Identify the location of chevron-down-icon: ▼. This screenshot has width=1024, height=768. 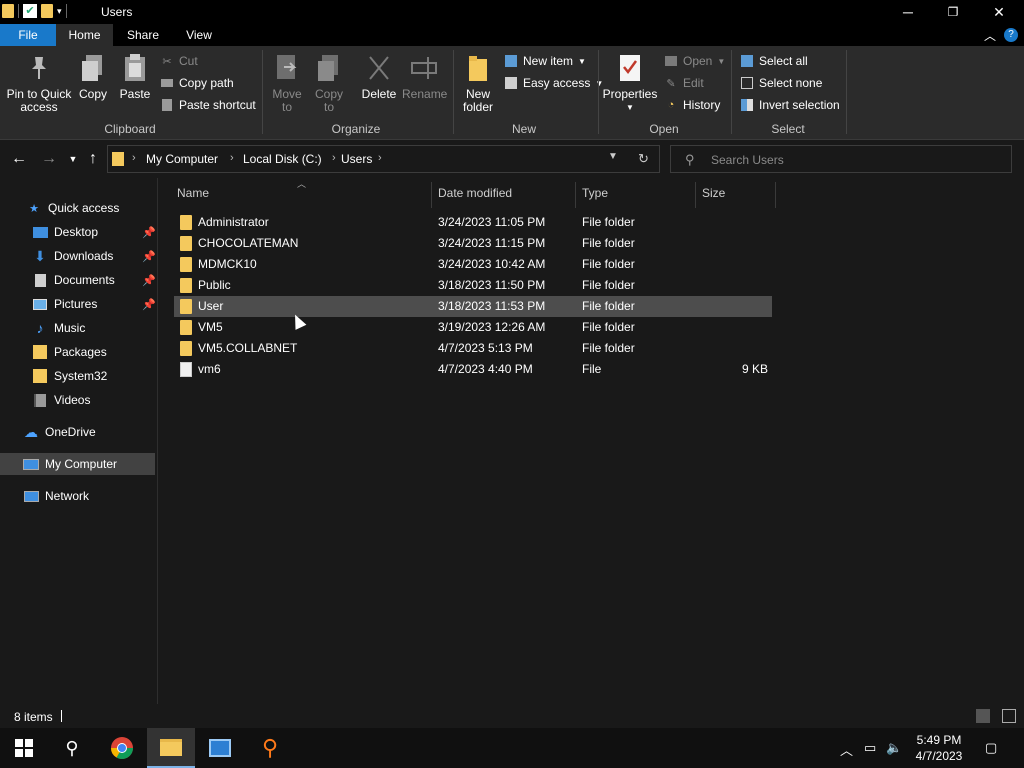
(582, 61).